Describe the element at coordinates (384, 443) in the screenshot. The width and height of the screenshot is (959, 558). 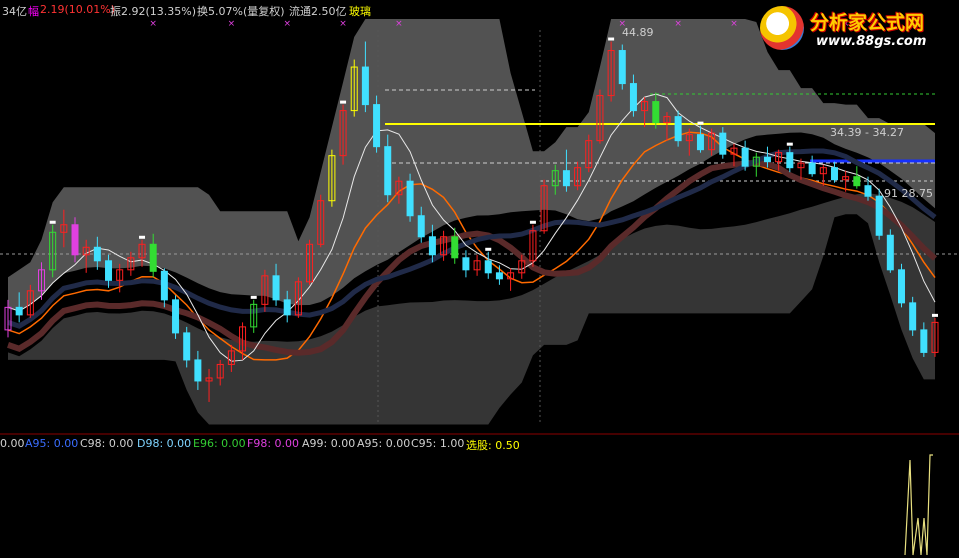
I see `readout-a95b: A95: 0.00` at that location.